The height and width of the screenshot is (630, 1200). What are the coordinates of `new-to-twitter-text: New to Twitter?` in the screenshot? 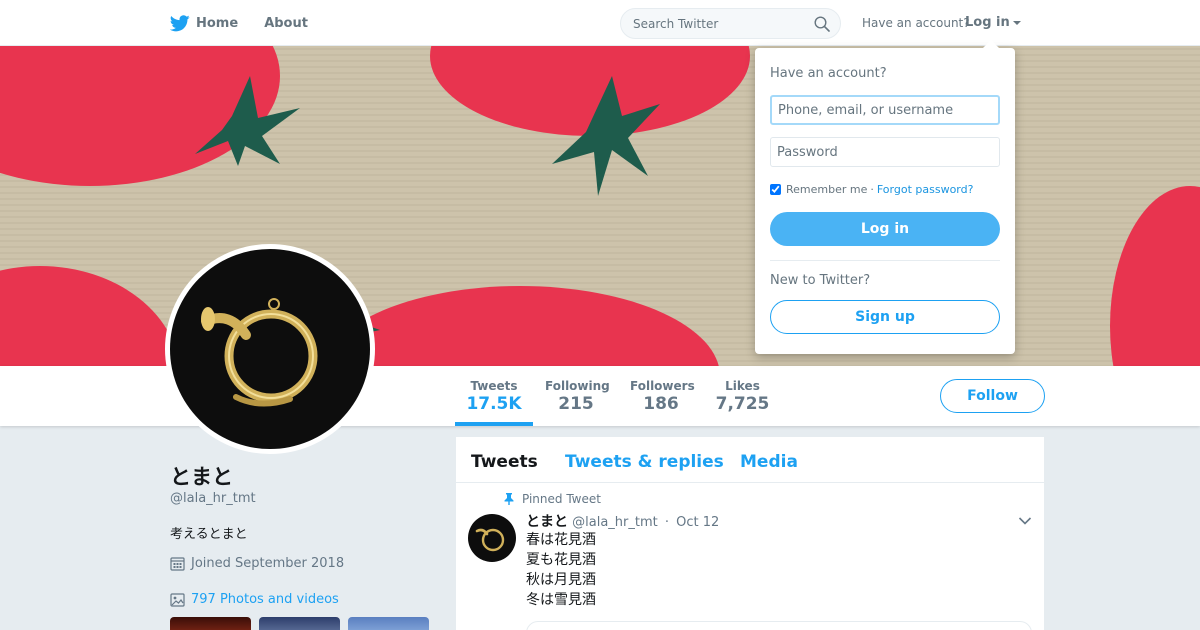 It's located at (820, 280).